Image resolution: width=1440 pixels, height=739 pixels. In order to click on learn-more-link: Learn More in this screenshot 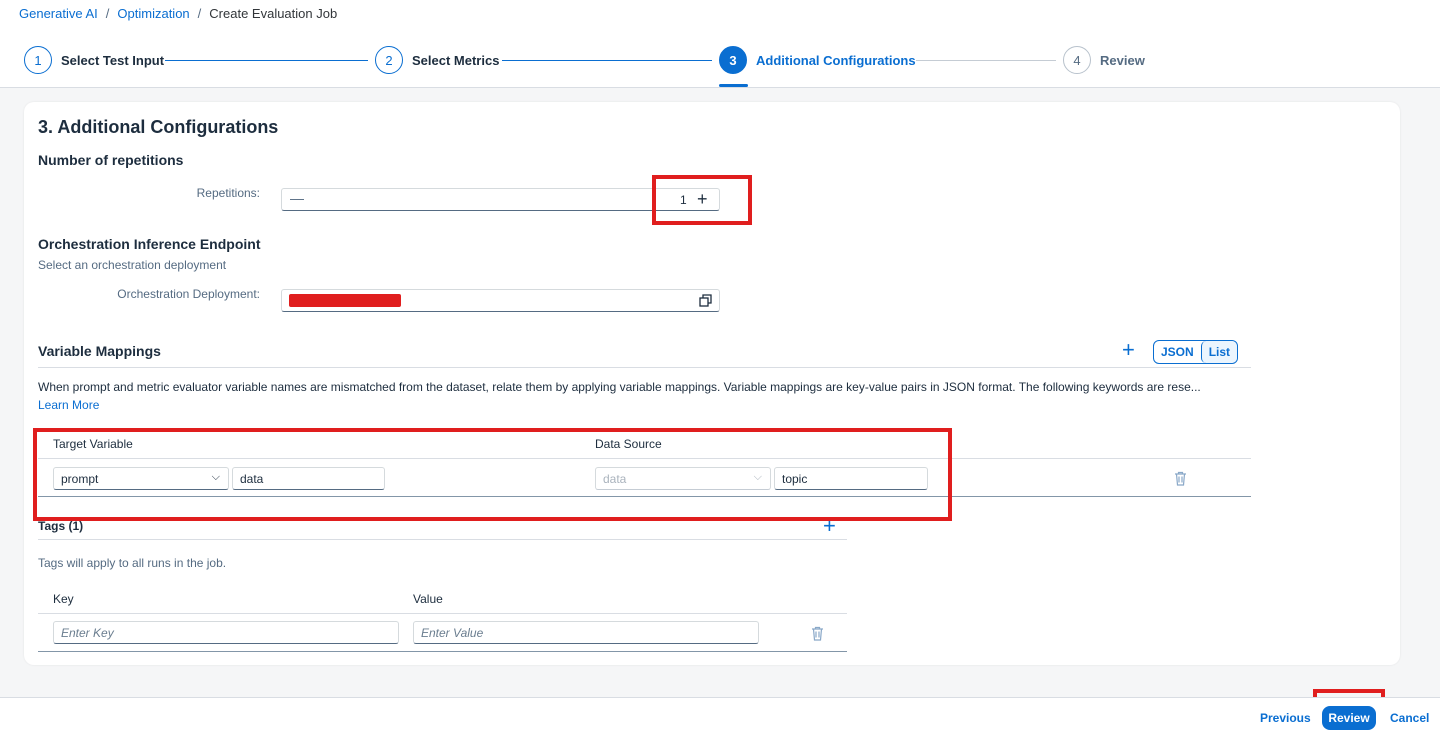, I will do `click(68, 405)`.